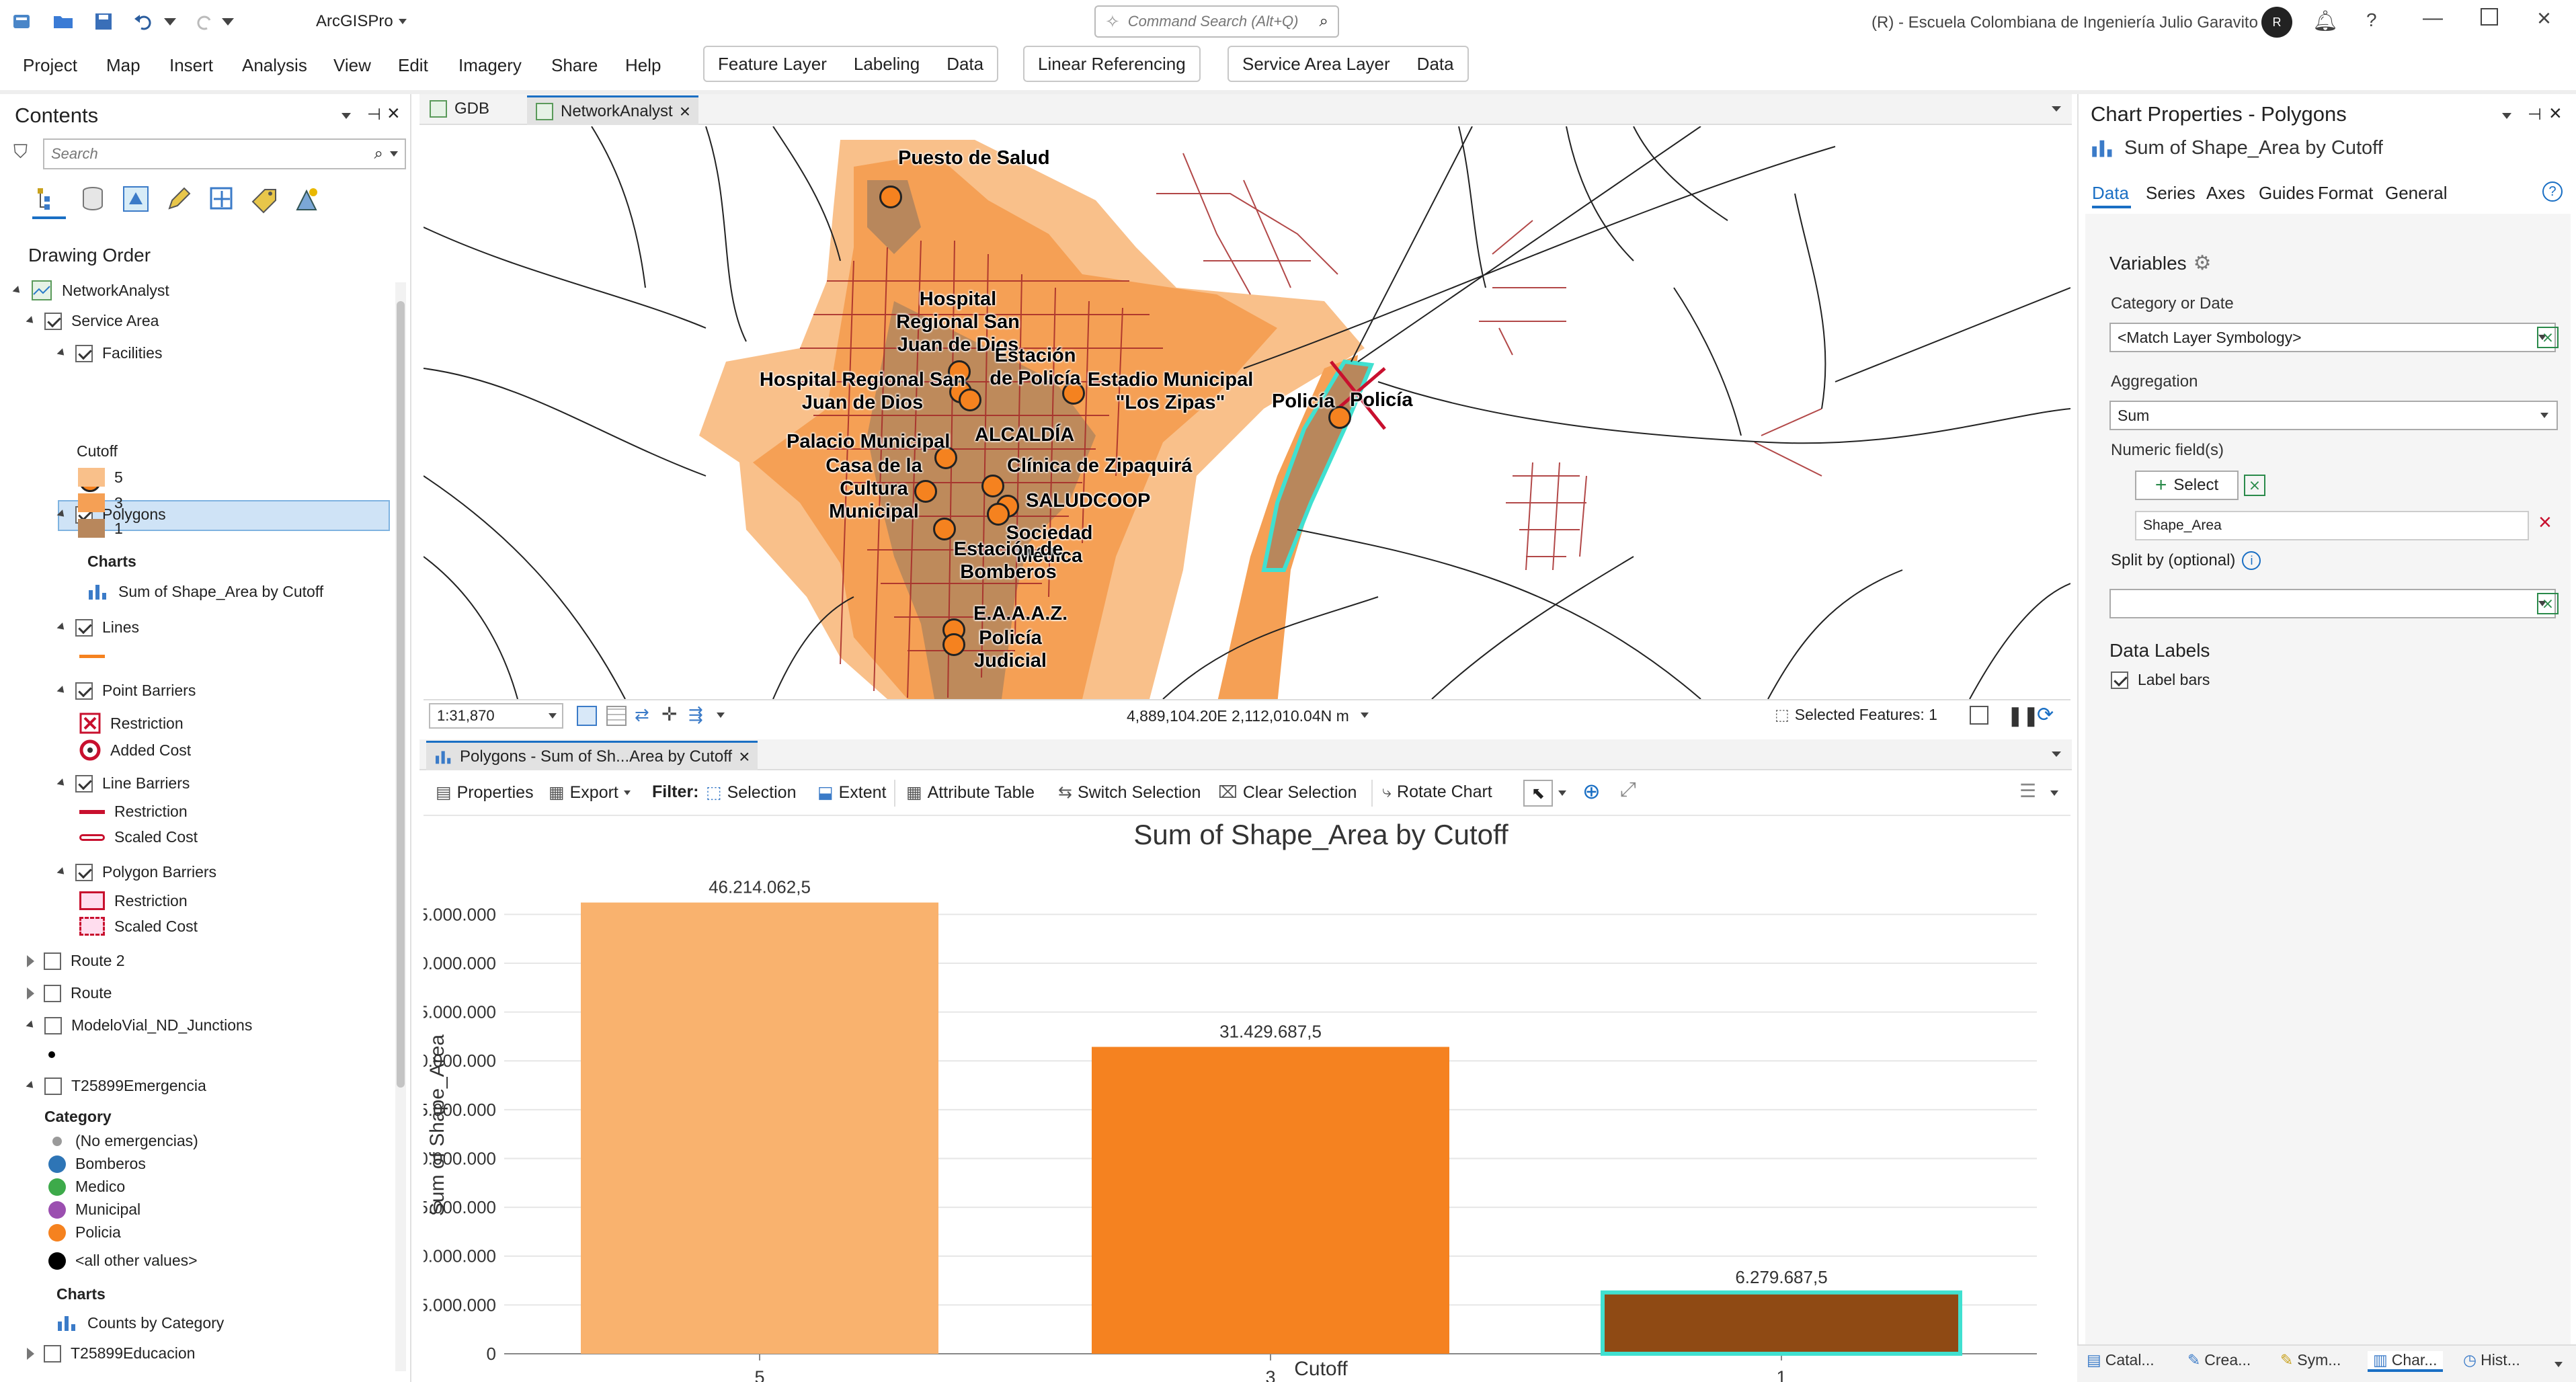  I want to click on restore-icon, so click(2489, 17).